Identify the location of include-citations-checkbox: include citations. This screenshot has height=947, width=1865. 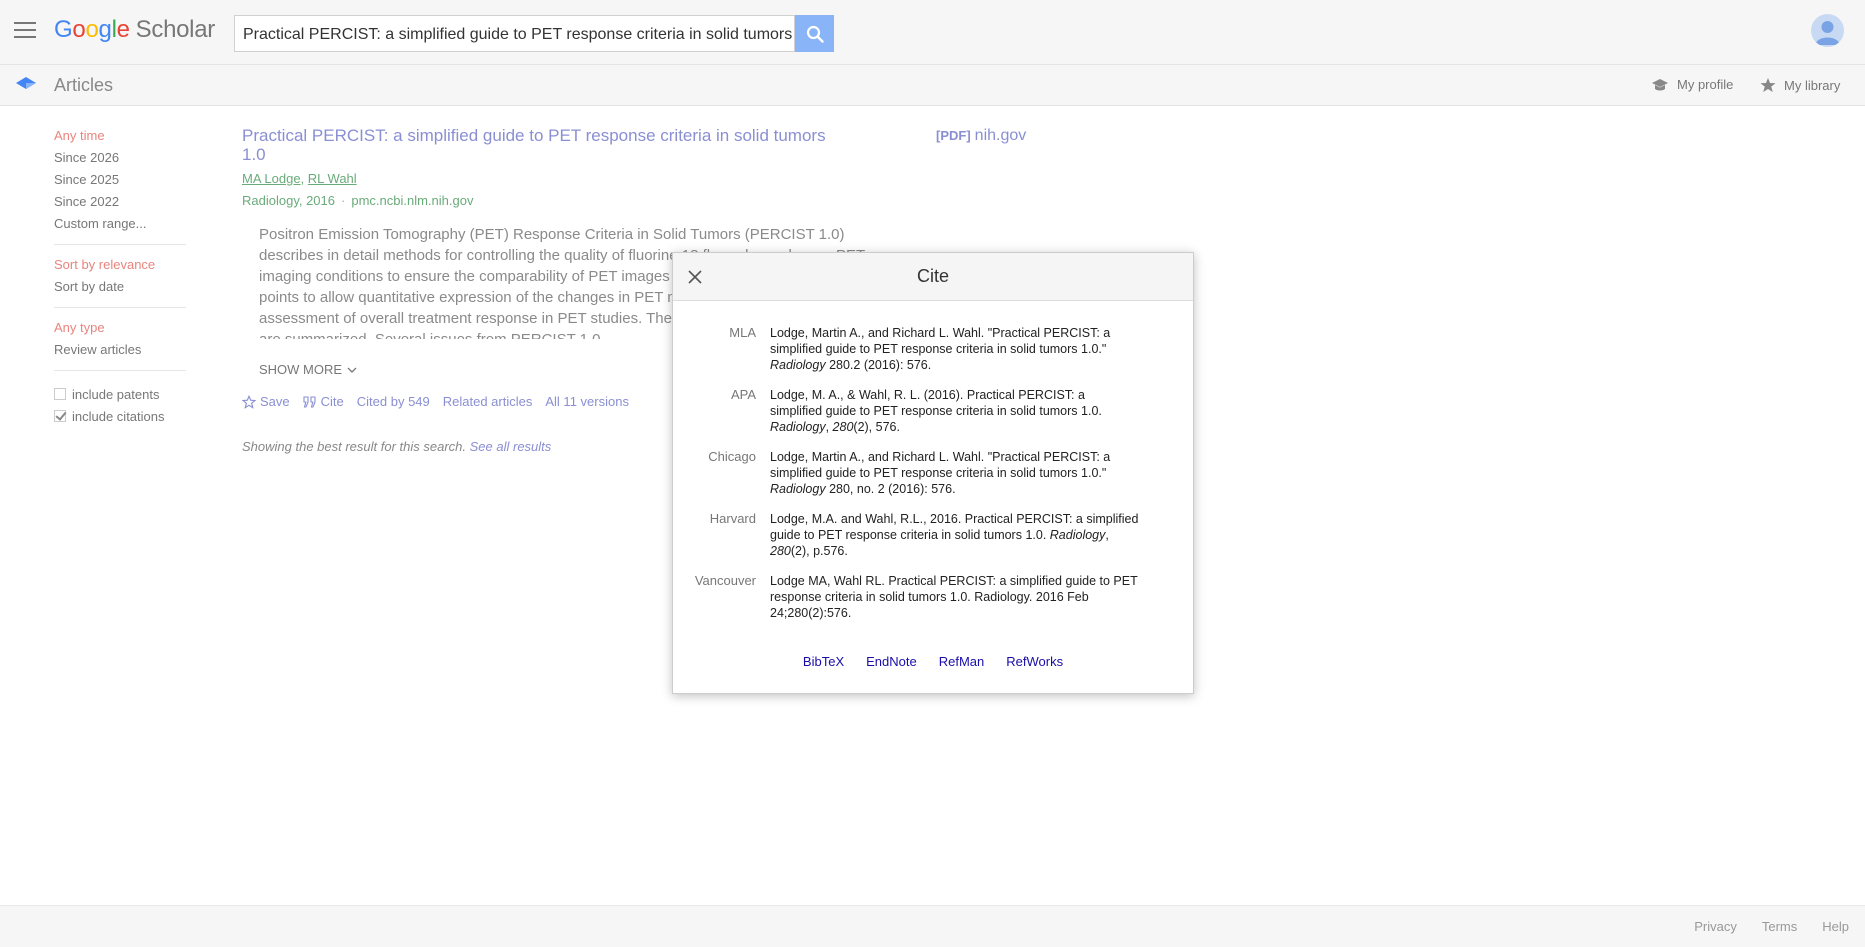
(119, 416).